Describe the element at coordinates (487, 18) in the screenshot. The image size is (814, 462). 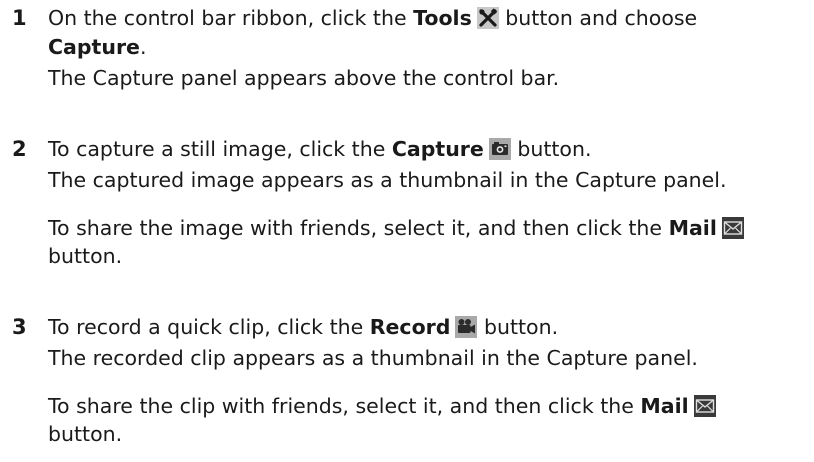
I see `tools-icon` at that location.